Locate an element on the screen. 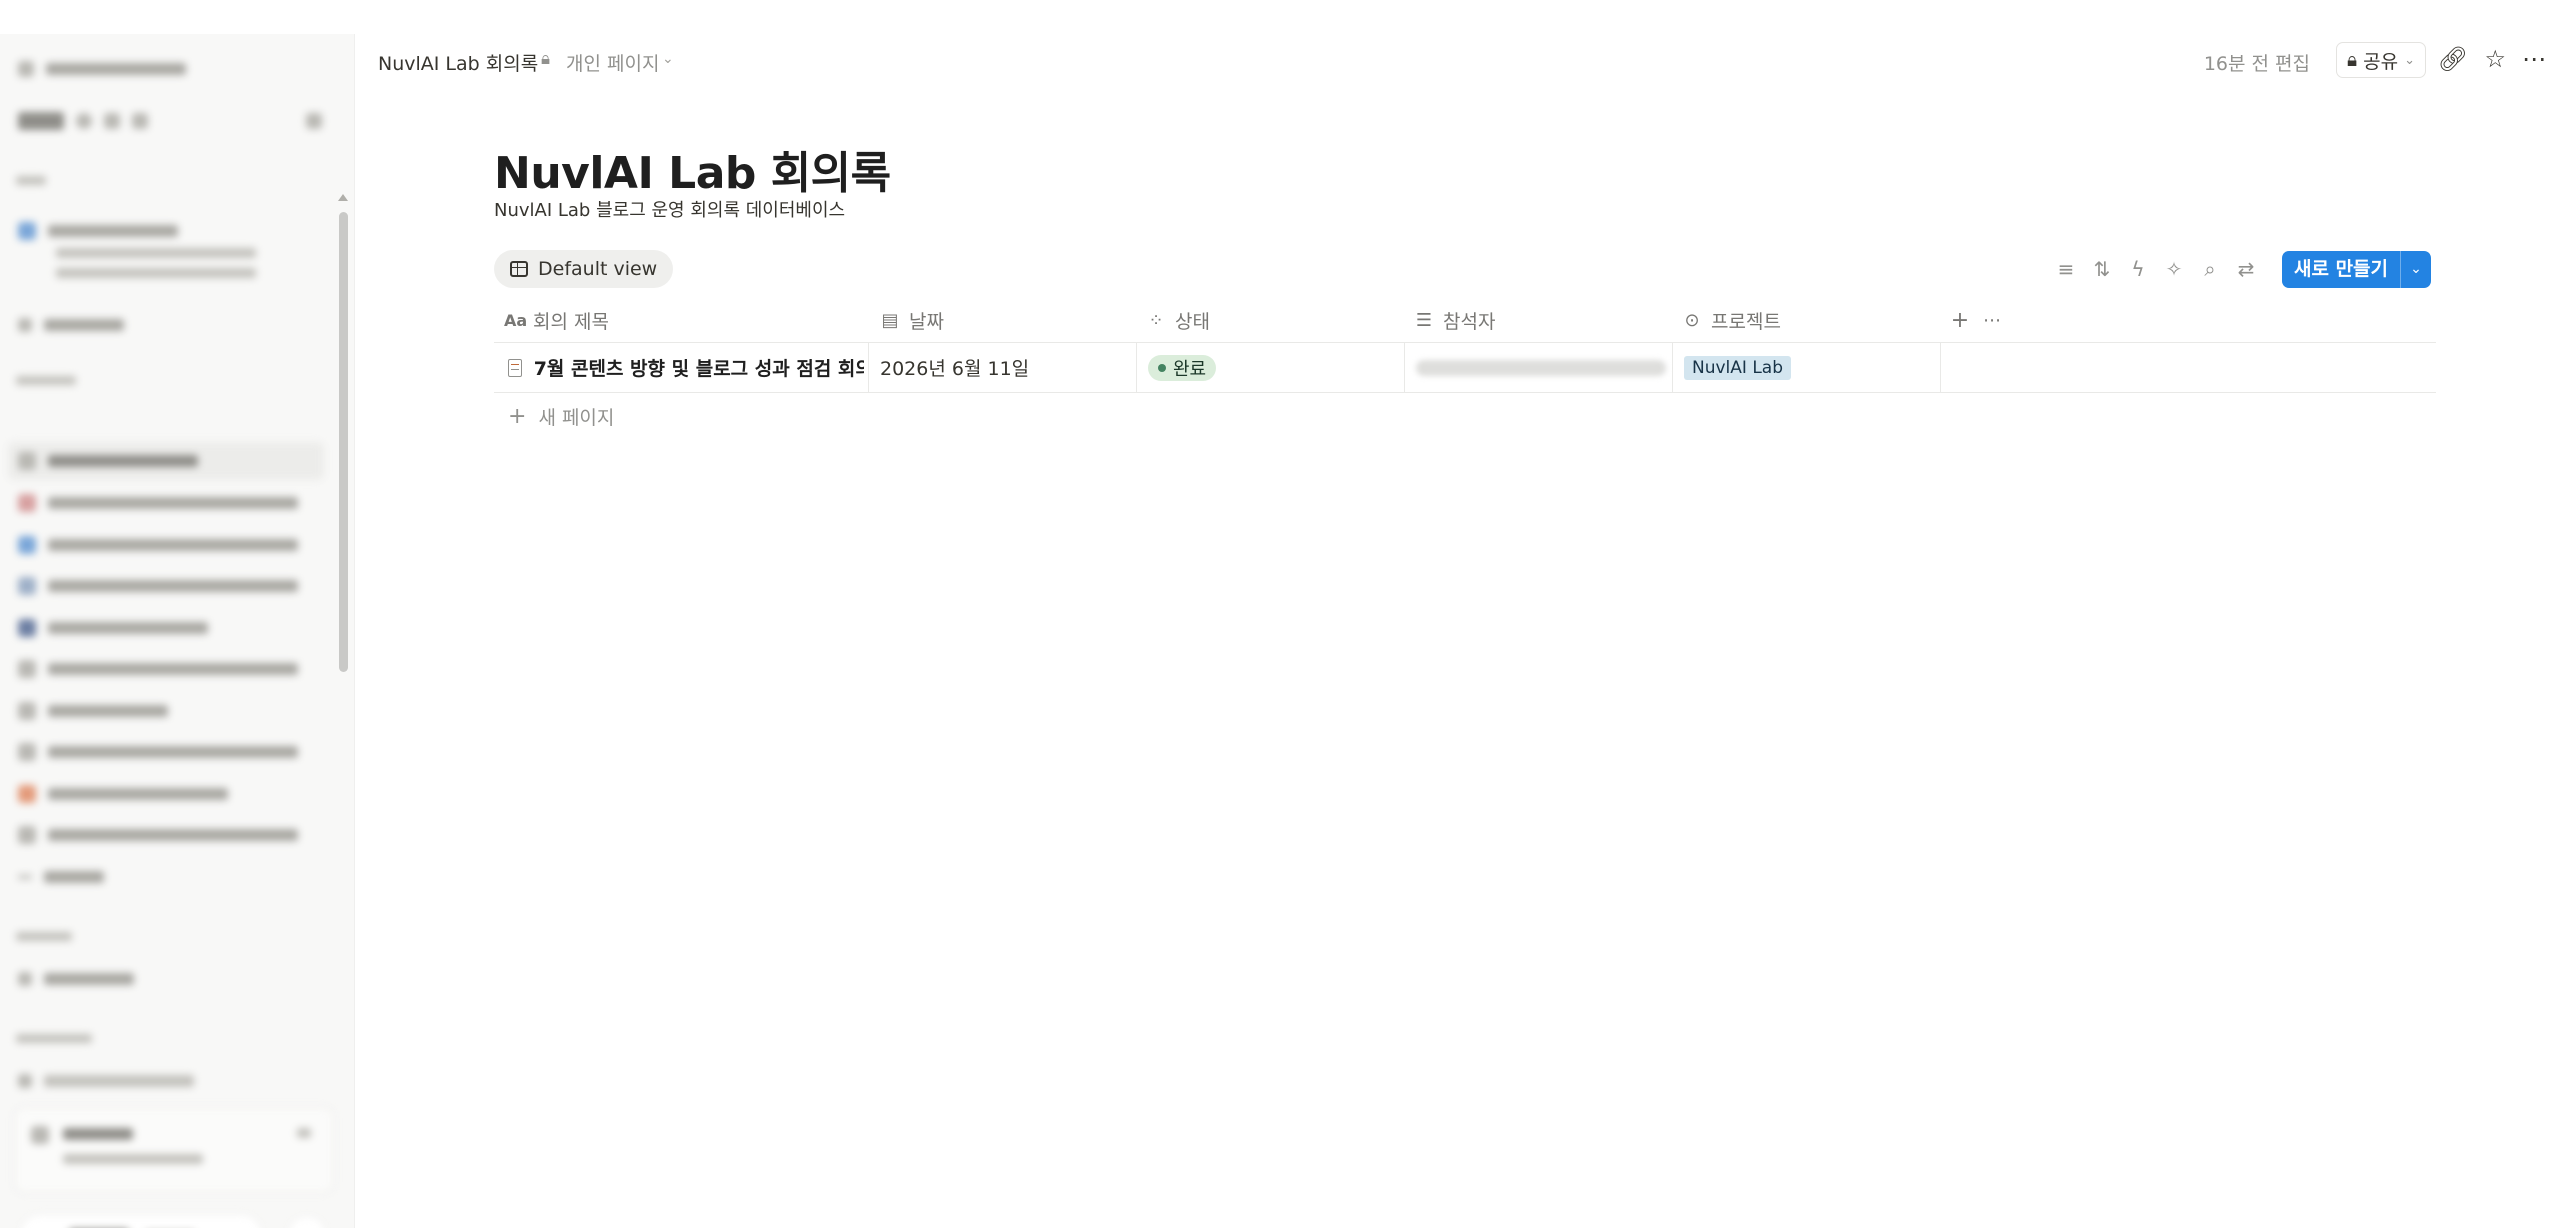  column-header-project: ⊙ 프로젝트 is located at coordinates (1731, 320).